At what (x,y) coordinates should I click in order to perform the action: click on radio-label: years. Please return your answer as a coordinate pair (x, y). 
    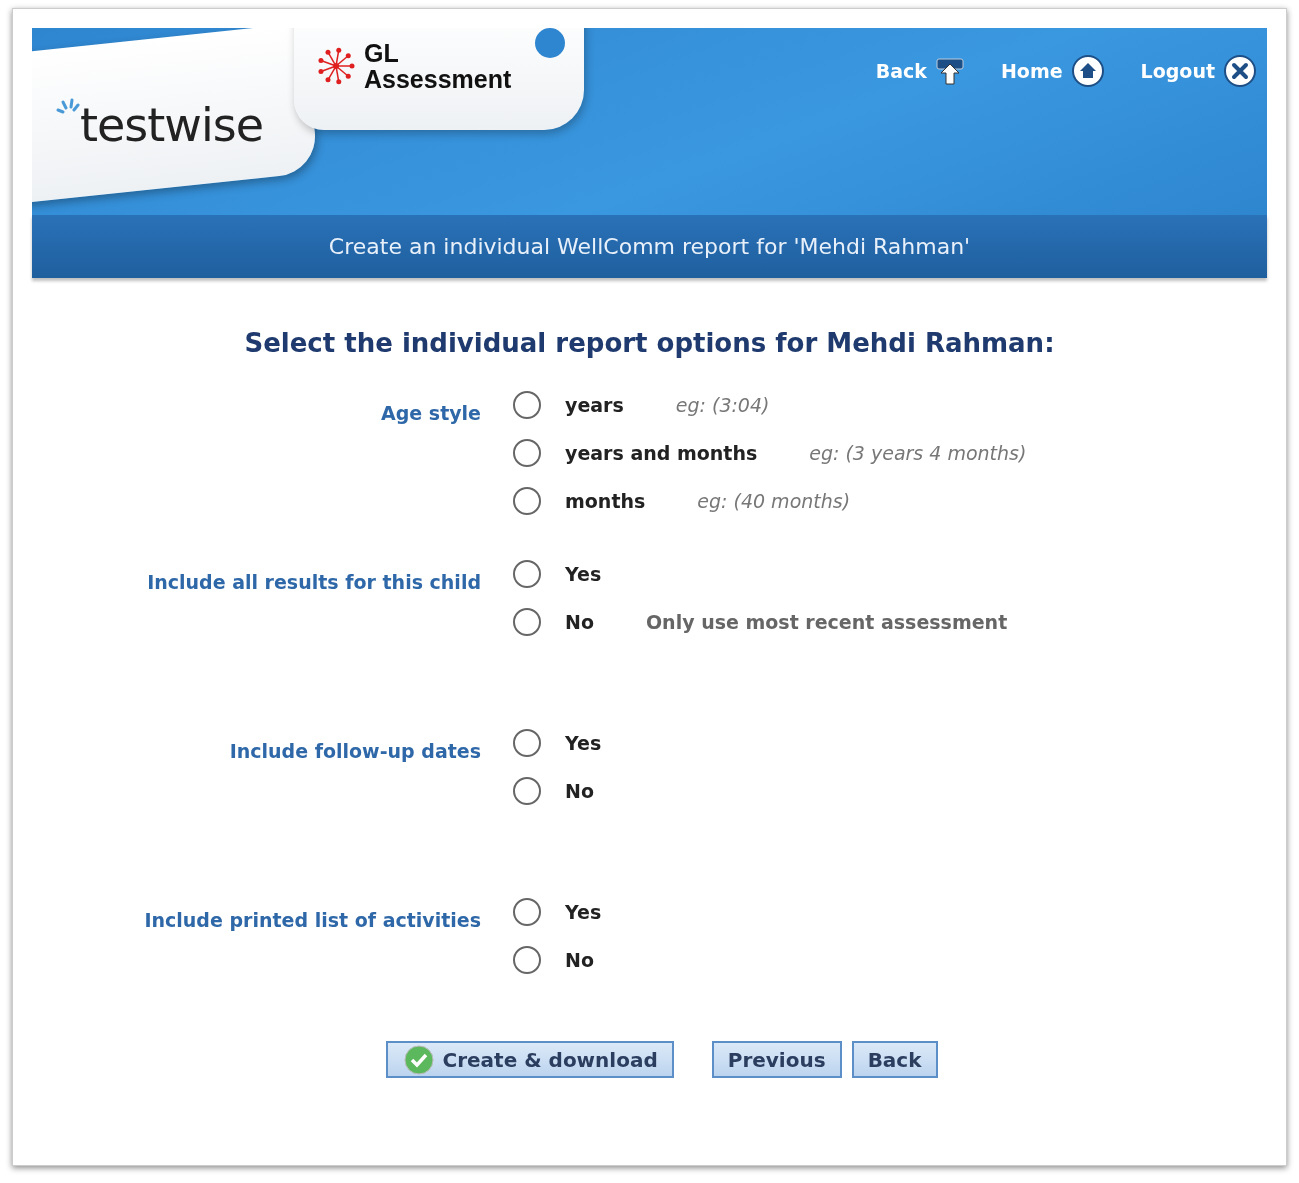
    Looking at the image, I should click on (594, 404).